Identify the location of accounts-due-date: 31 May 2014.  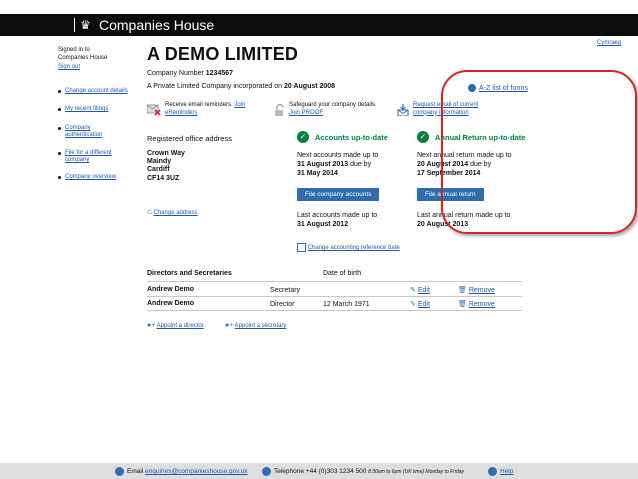
(317, 173).